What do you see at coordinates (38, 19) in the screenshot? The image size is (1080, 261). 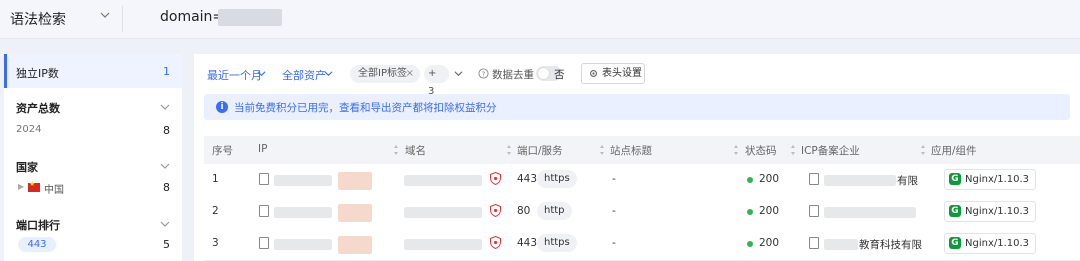 I see `search-mode-select: 语法检索` at bounding box center [38, 19].